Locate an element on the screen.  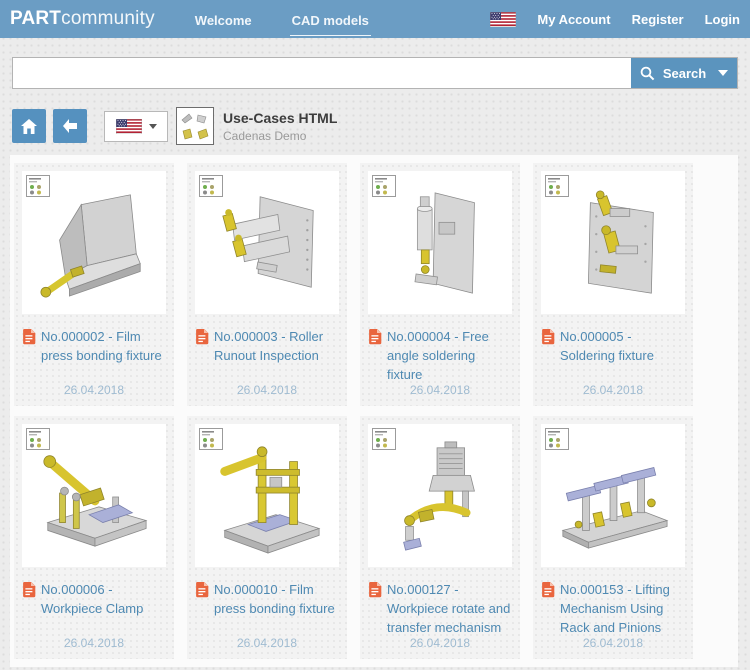
nav-item-welcome: Welcome is located at coordinates (223, 19).